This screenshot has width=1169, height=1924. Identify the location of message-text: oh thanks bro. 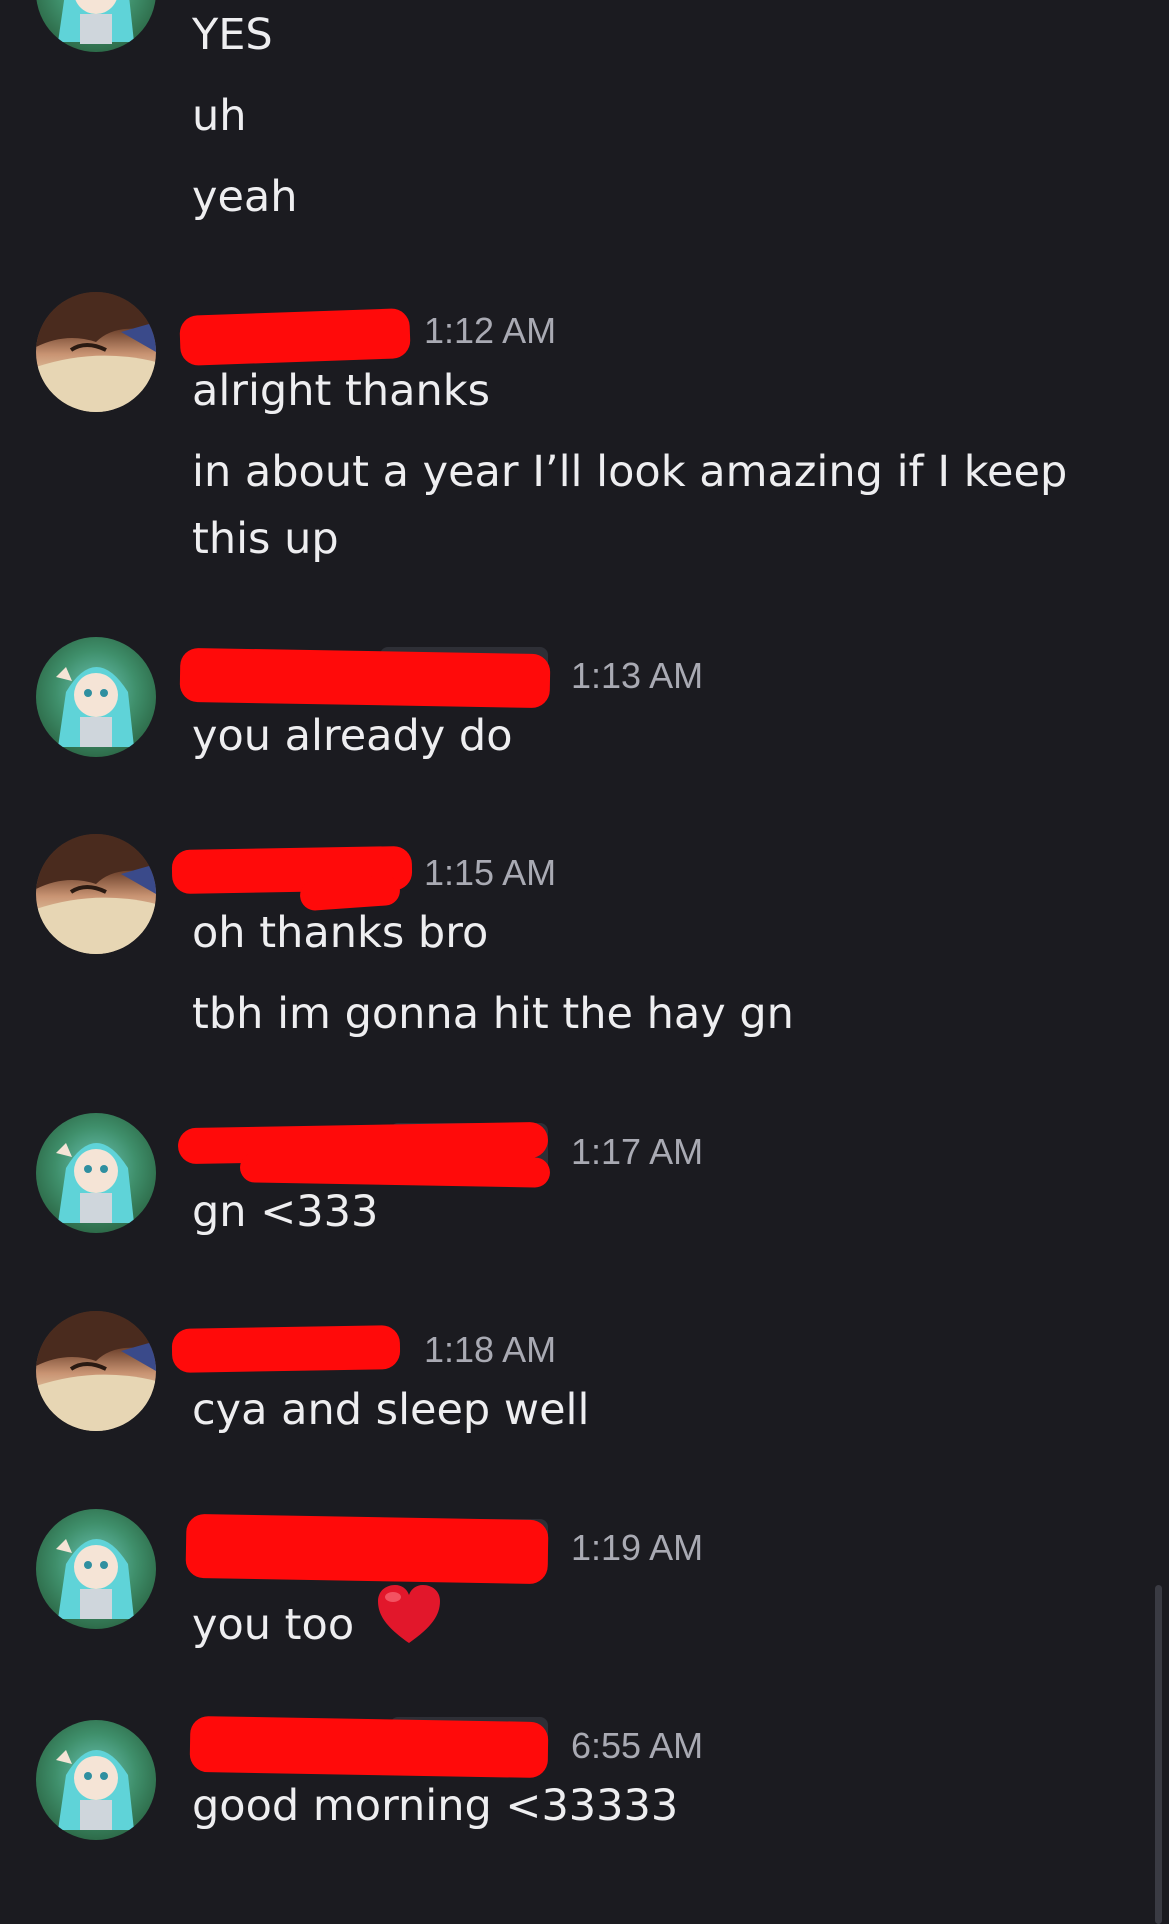
(340, 933).